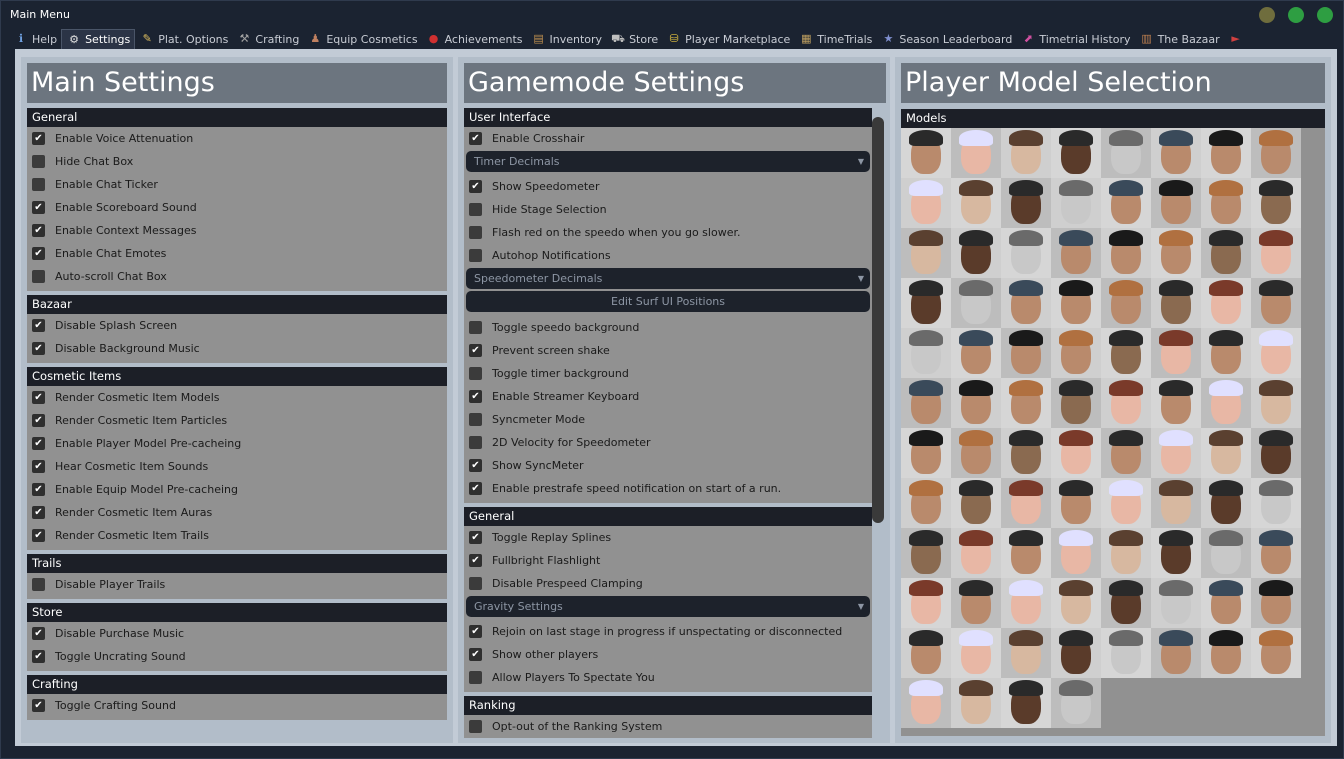 This screenshot has width=1344, height=759. I want to click on dropdown-speedometer-decimals: Speedometer Decimals ▼, so click(668, 278).